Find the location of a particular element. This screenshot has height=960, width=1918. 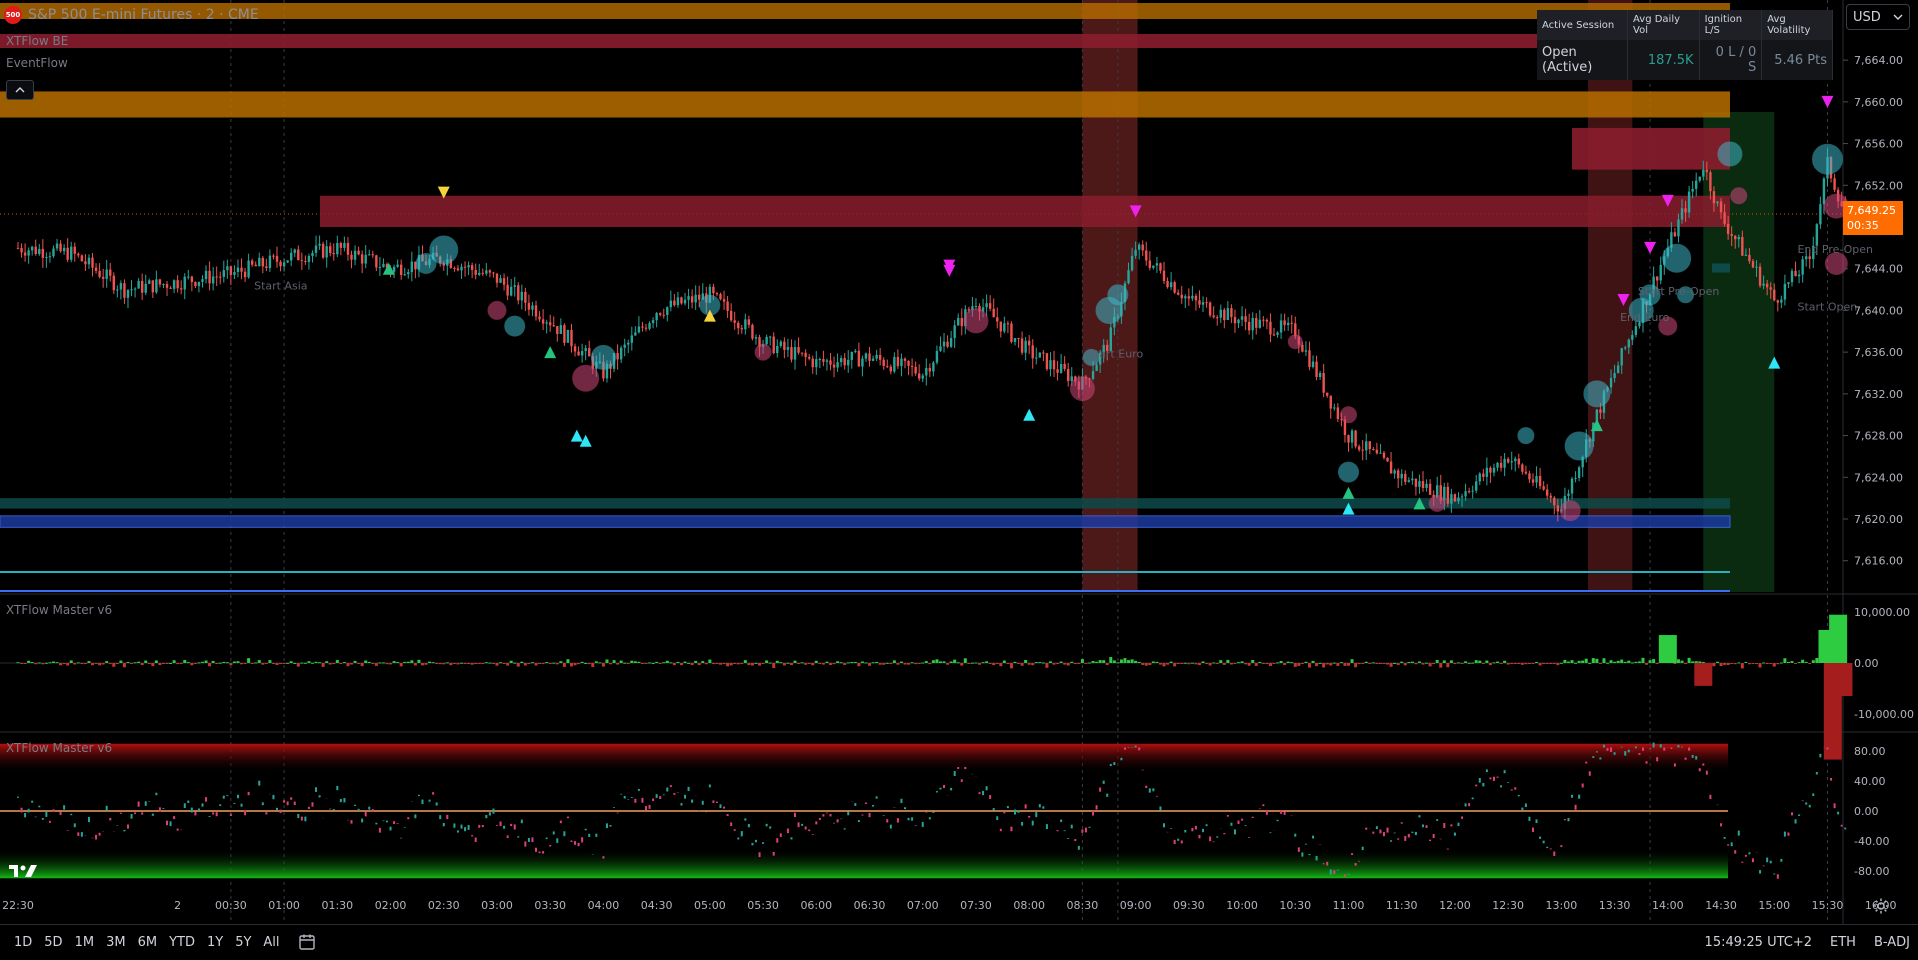

session-label: End Pre-Open is located at coordinates (1835, 249).